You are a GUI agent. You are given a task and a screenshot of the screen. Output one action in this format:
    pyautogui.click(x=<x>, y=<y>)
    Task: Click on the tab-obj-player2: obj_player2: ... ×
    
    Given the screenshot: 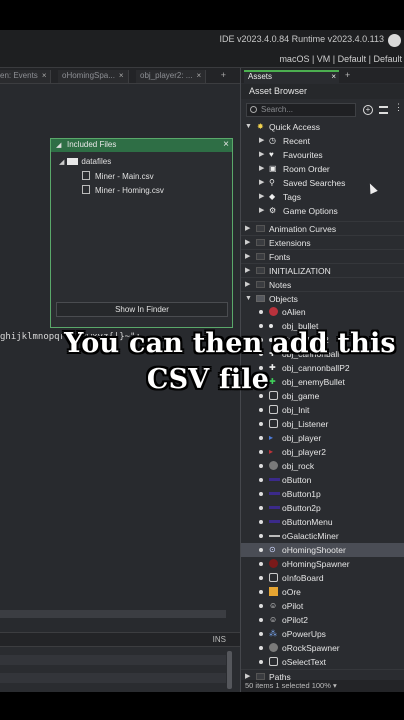 What is the action you would take?
    pyautogui.click(x=171, y=76)
    